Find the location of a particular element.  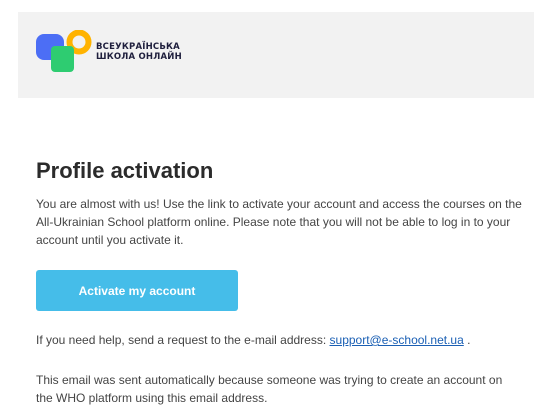

activate-account-button: Activate my account is located at coordinates (137, 290).